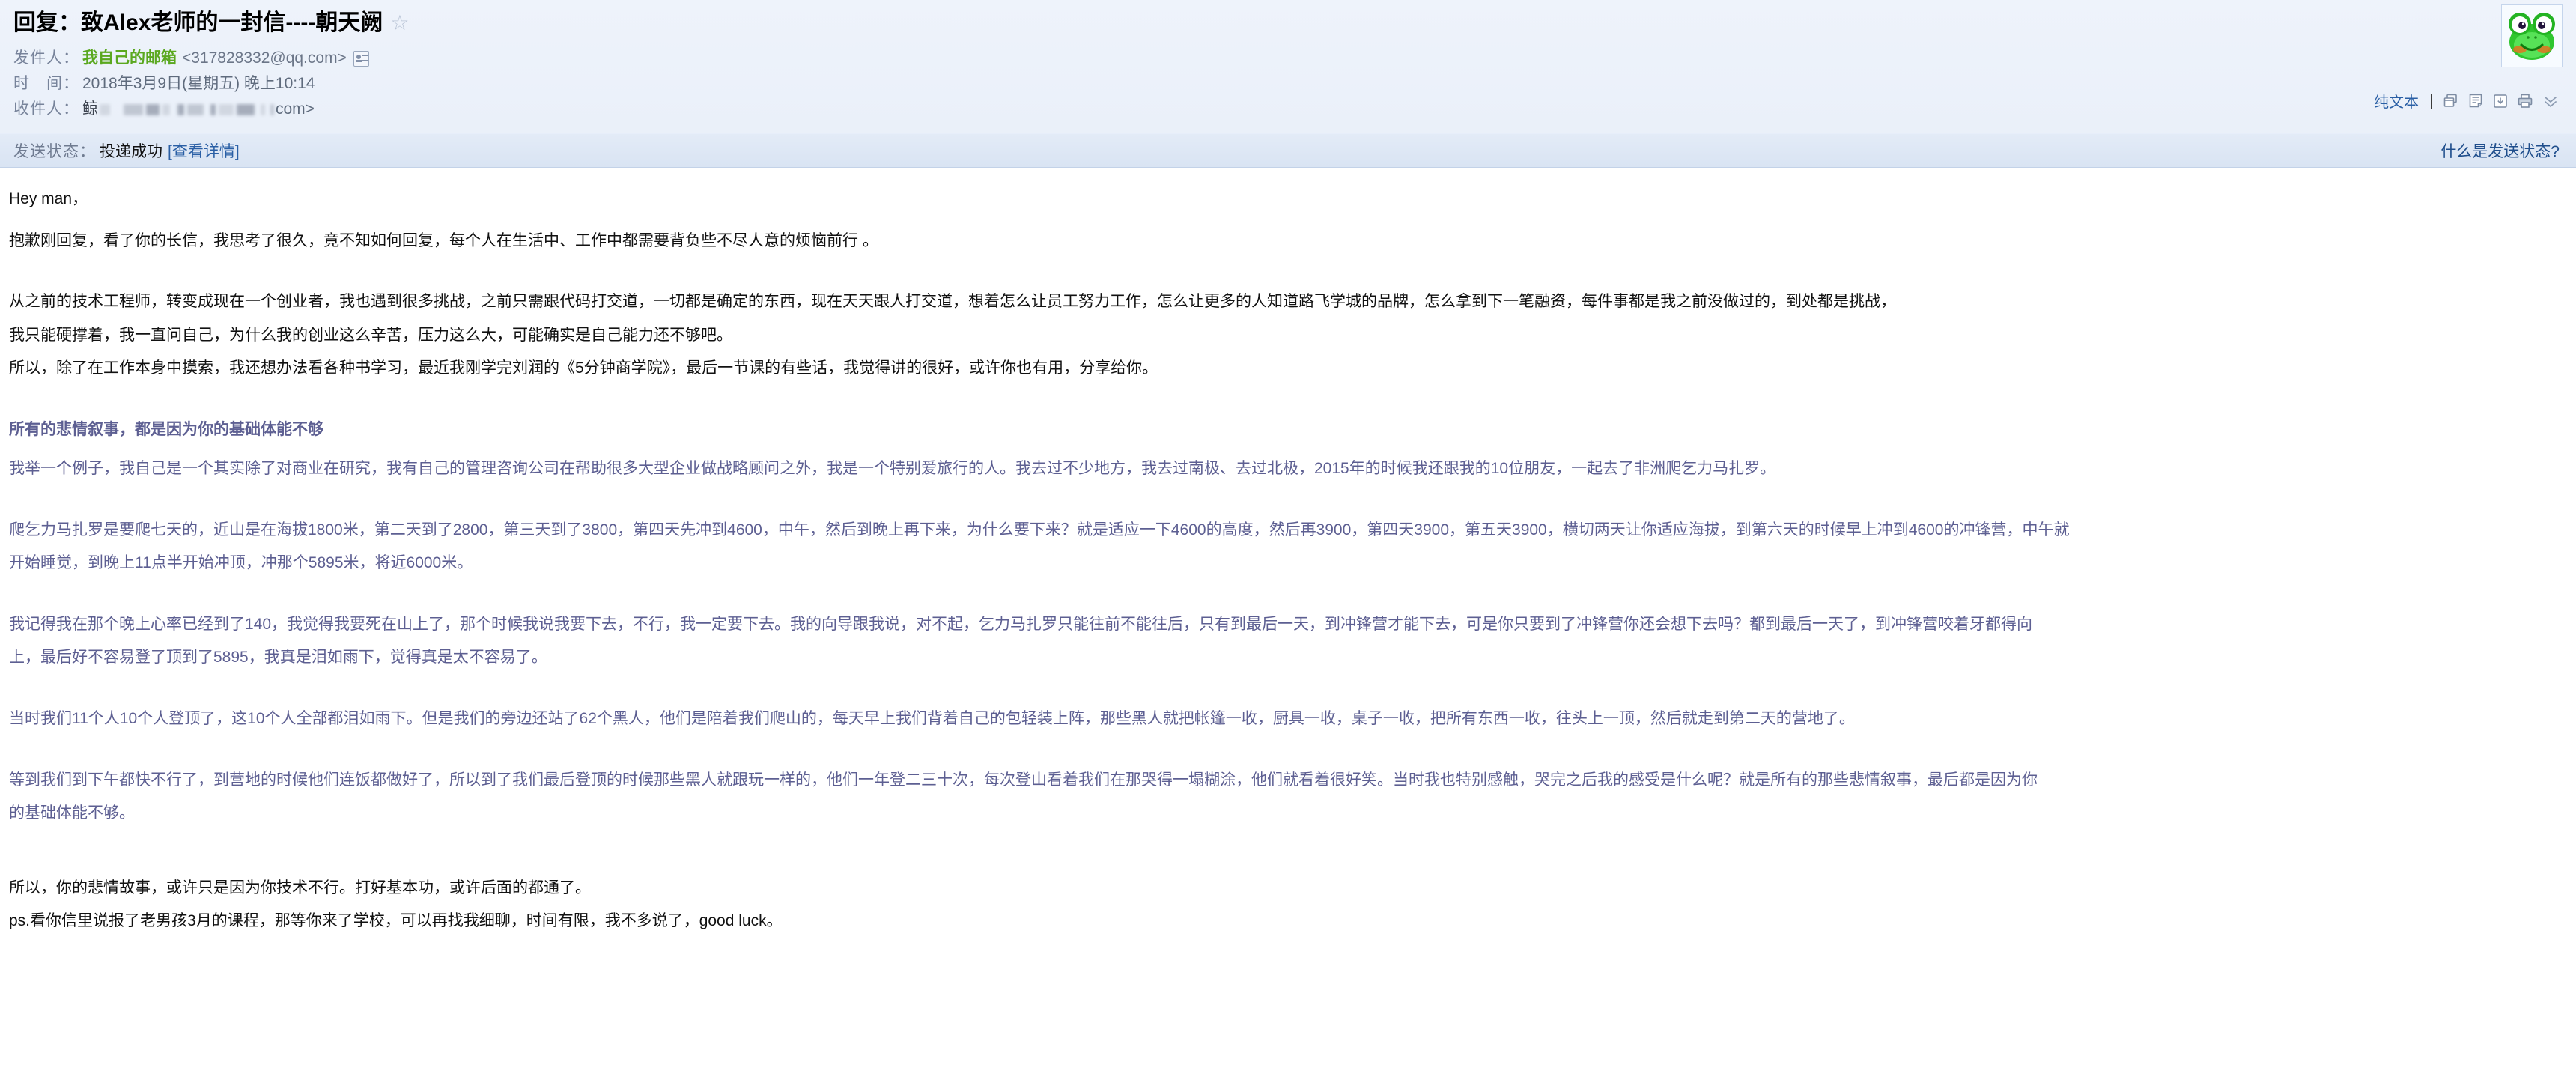 The width and height of the screenshot is (2576, 1068). I want to click on time-value: 2018年3月9日(星期五) 晚上10:14, so click(198, 83).